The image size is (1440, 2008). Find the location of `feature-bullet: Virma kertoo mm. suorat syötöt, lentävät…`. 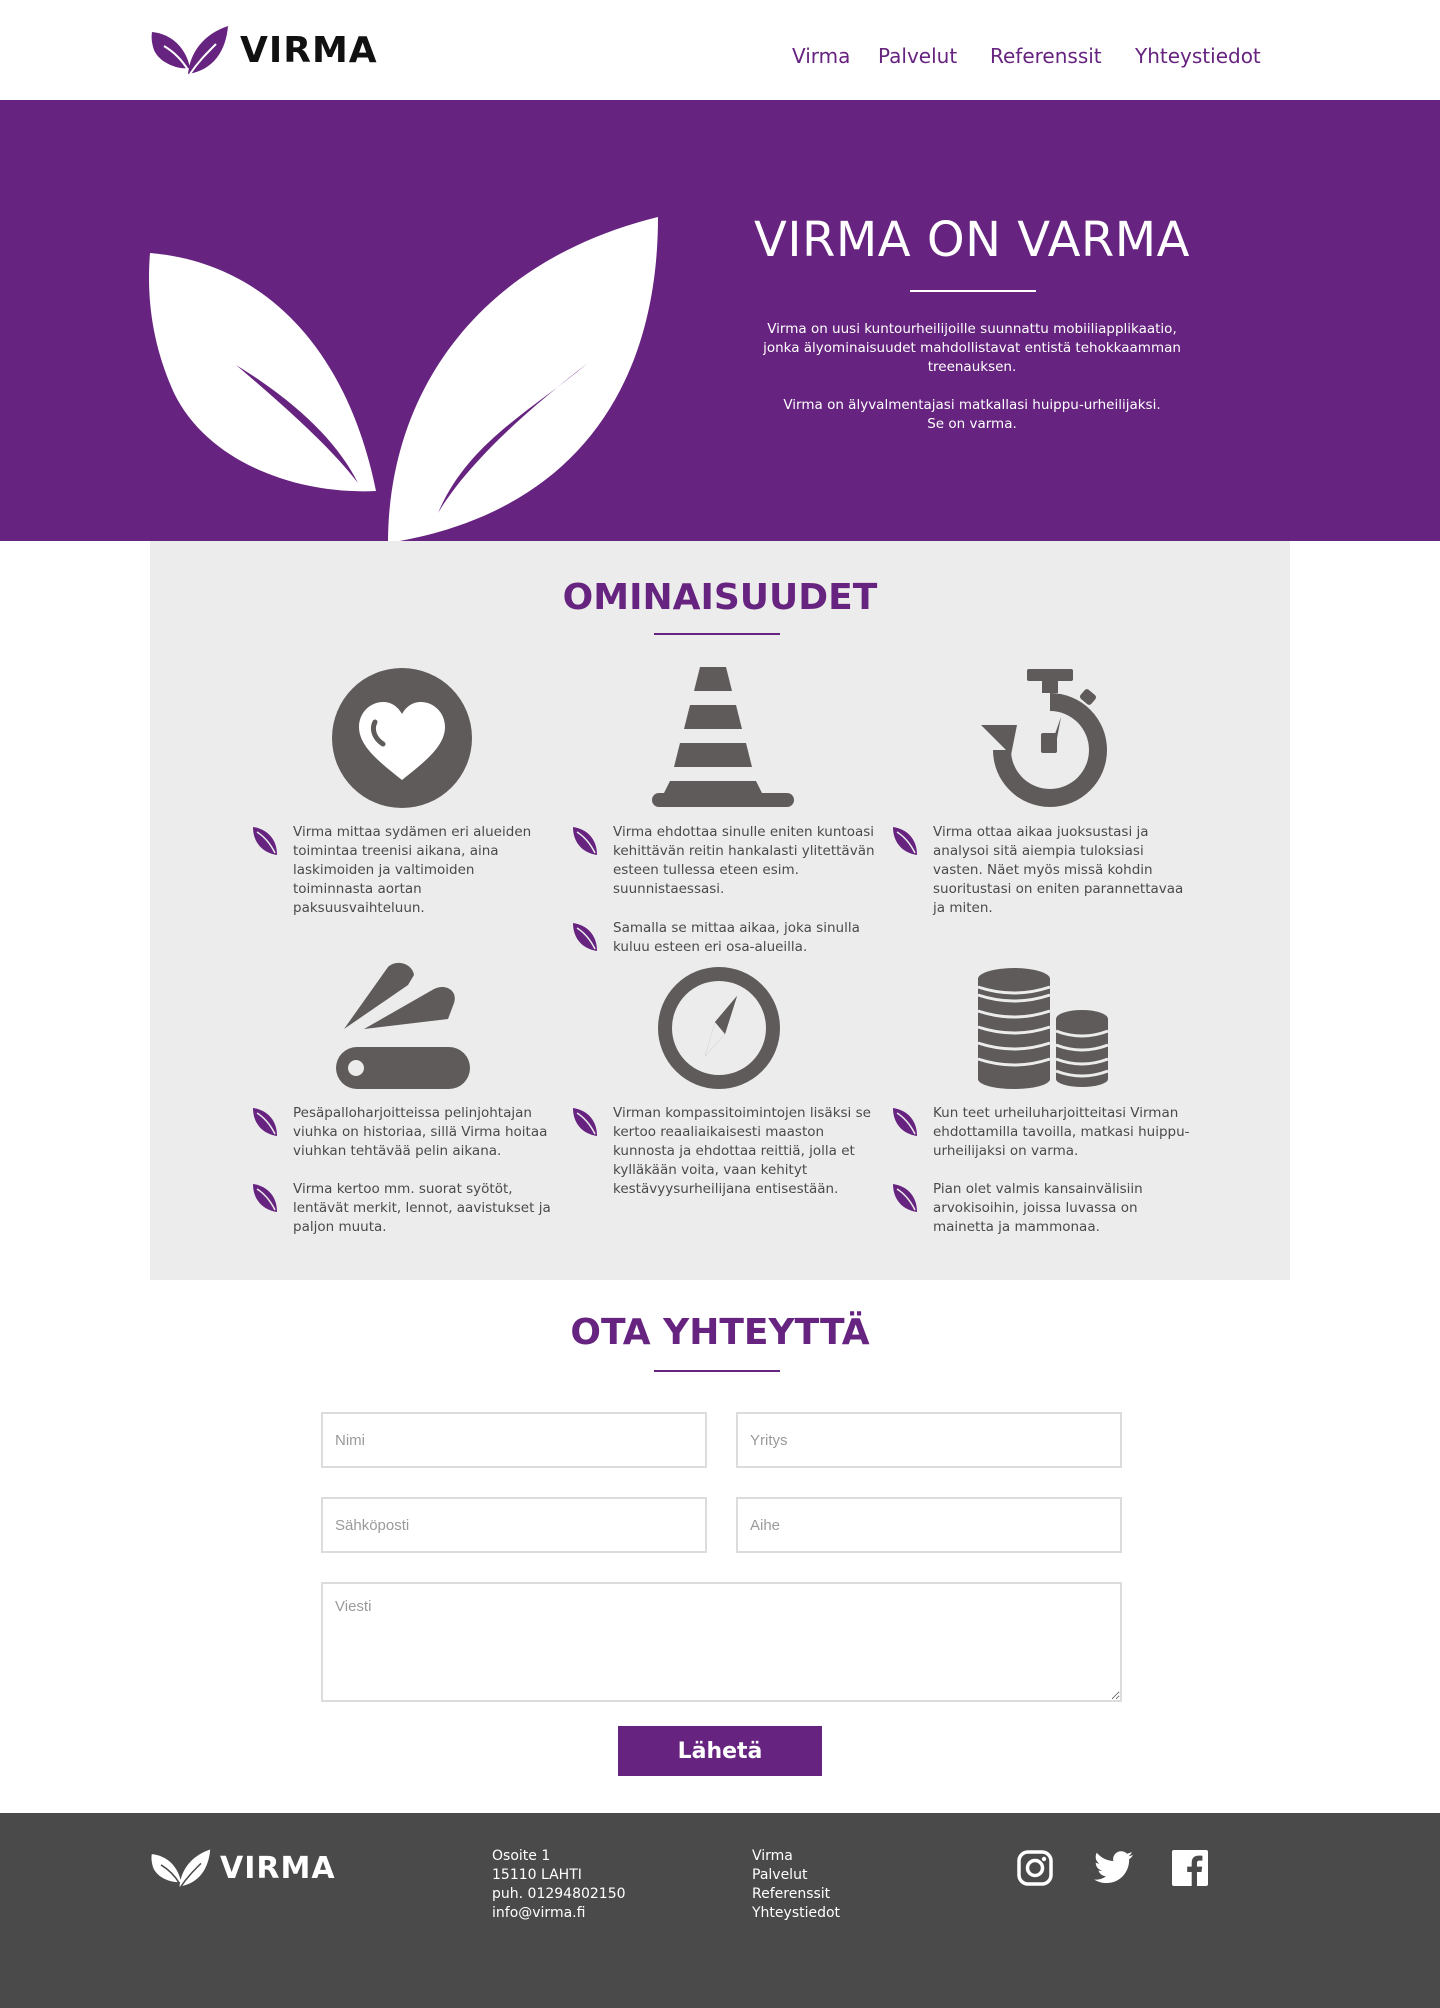

feature-bullet: Virma kertoo mm. suorat syötöt, lentävät… is located at coordinates (403, 1208).